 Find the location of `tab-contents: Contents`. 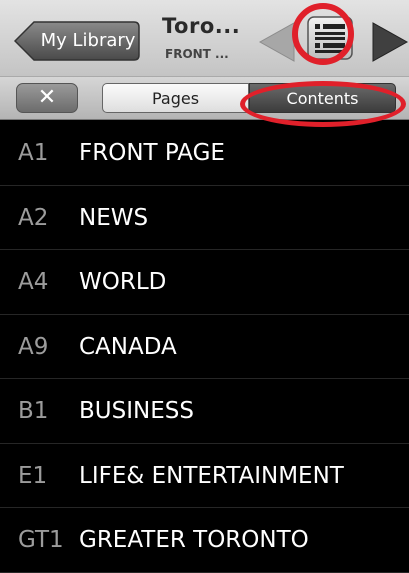

tab-contents: Contents is located at coordinates (322, 98).